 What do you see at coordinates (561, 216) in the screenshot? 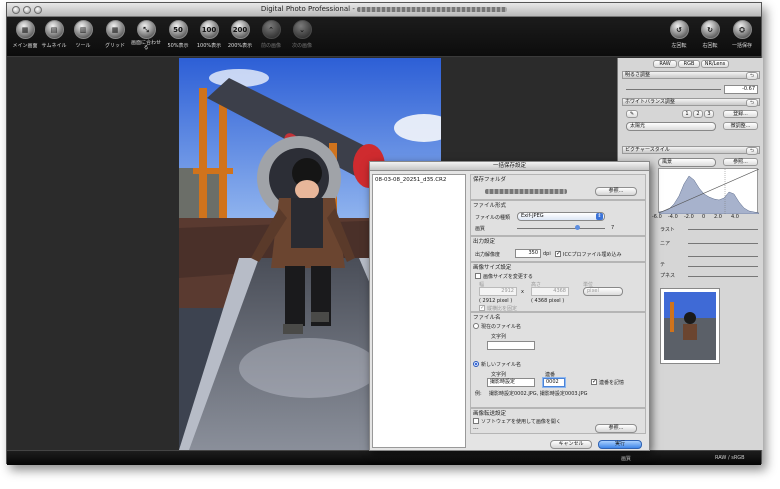
I see `file-type-select: Exif-JPEG ⇕` at bounding box center [561, 216].